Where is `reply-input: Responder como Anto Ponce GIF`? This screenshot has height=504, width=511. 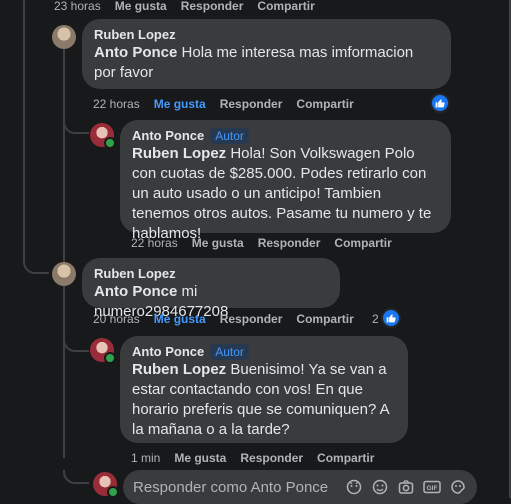 reply-input: Responder como Anto Ponce GIF is located at coordinates (300, 487).